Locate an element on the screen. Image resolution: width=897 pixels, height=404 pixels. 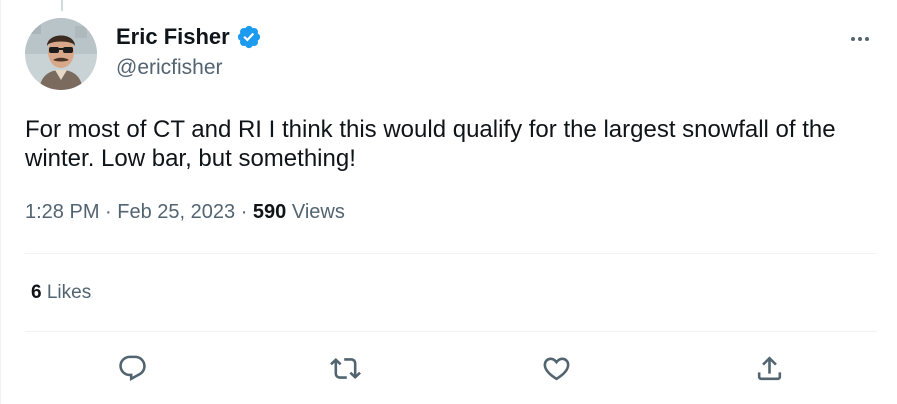
likes-label: Likes is located at coordinates (69, 292).